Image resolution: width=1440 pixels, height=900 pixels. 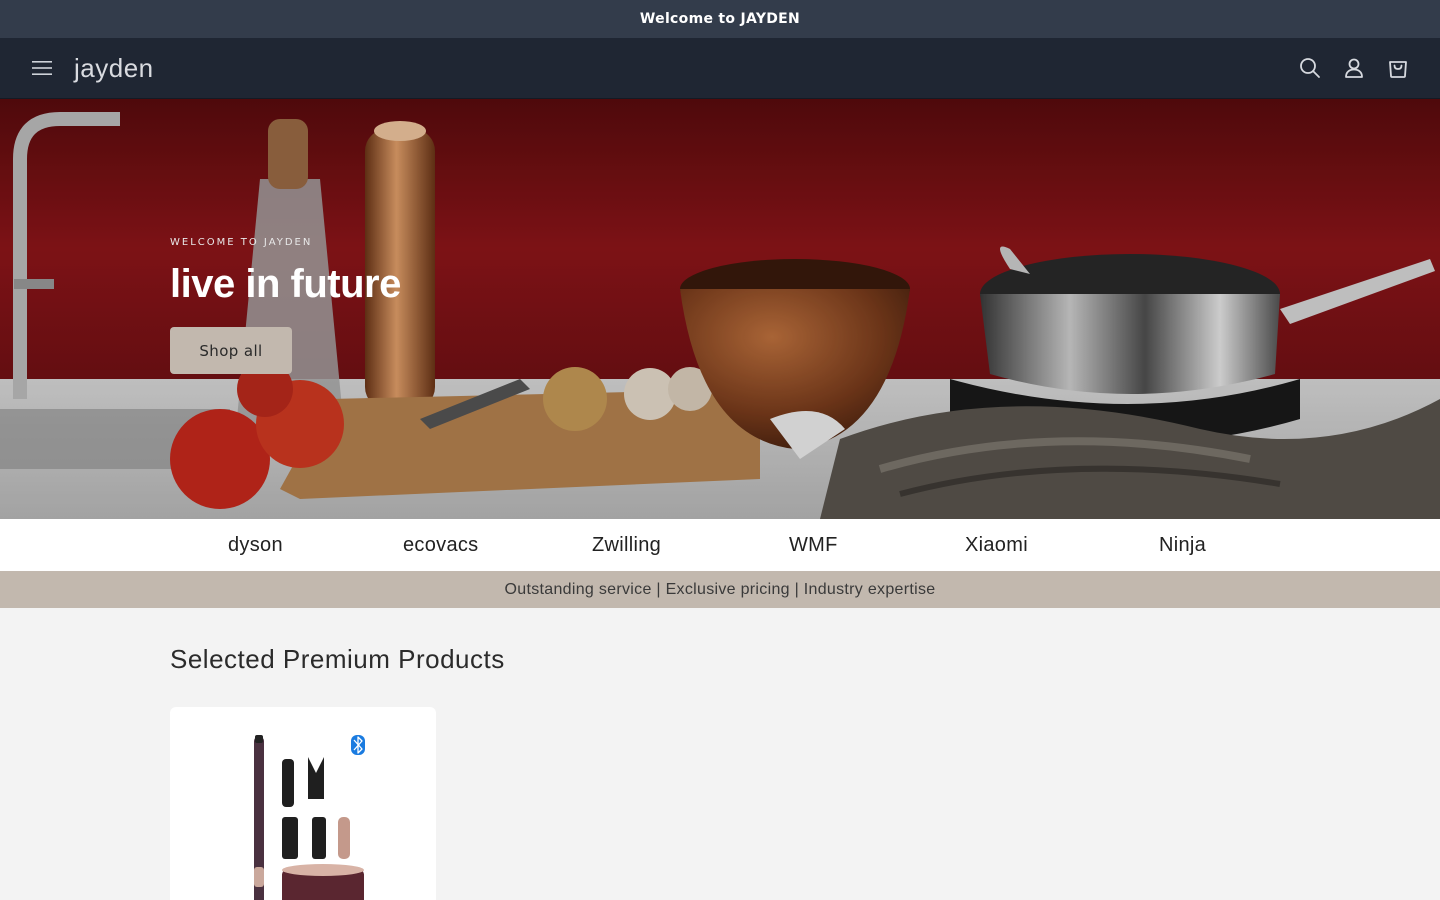 I want to click on menu-icon, so click(x=42, y=68).